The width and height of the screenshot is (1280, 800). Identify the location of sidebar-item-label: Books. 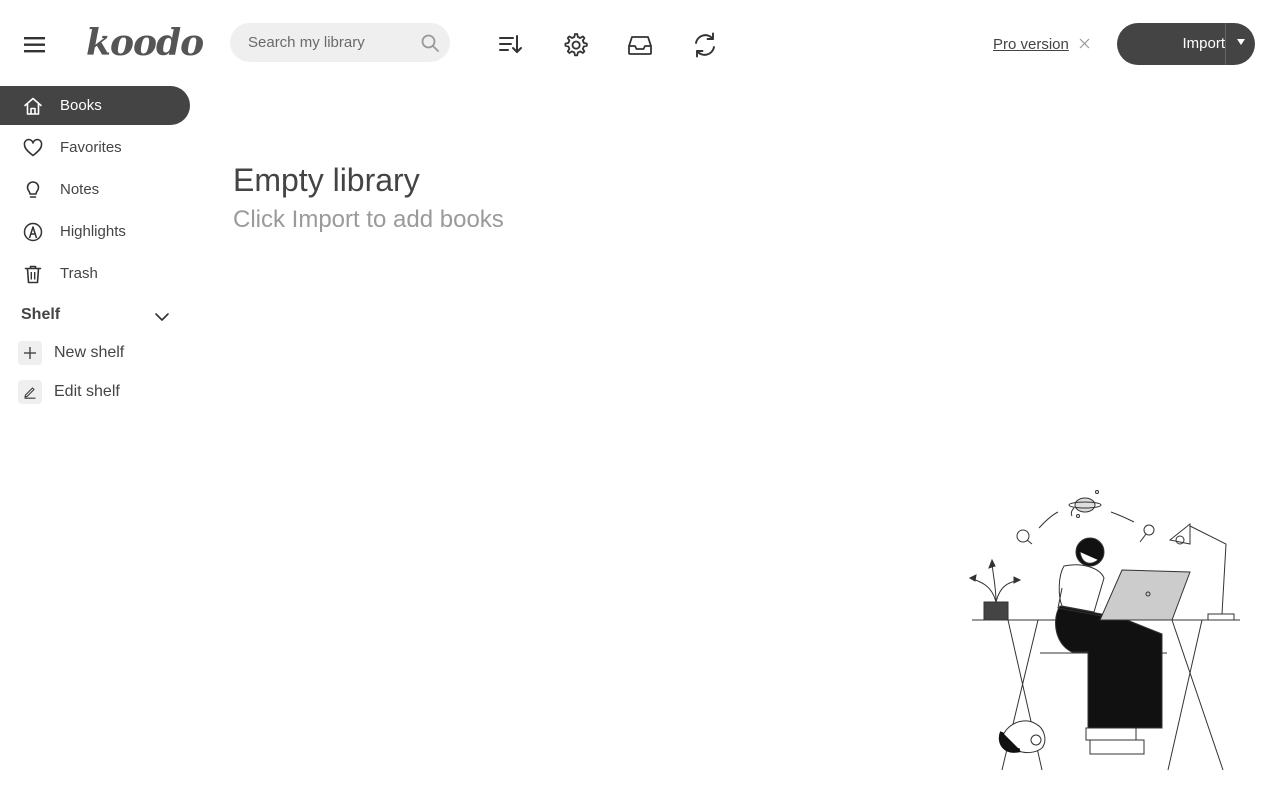
(81, 105).